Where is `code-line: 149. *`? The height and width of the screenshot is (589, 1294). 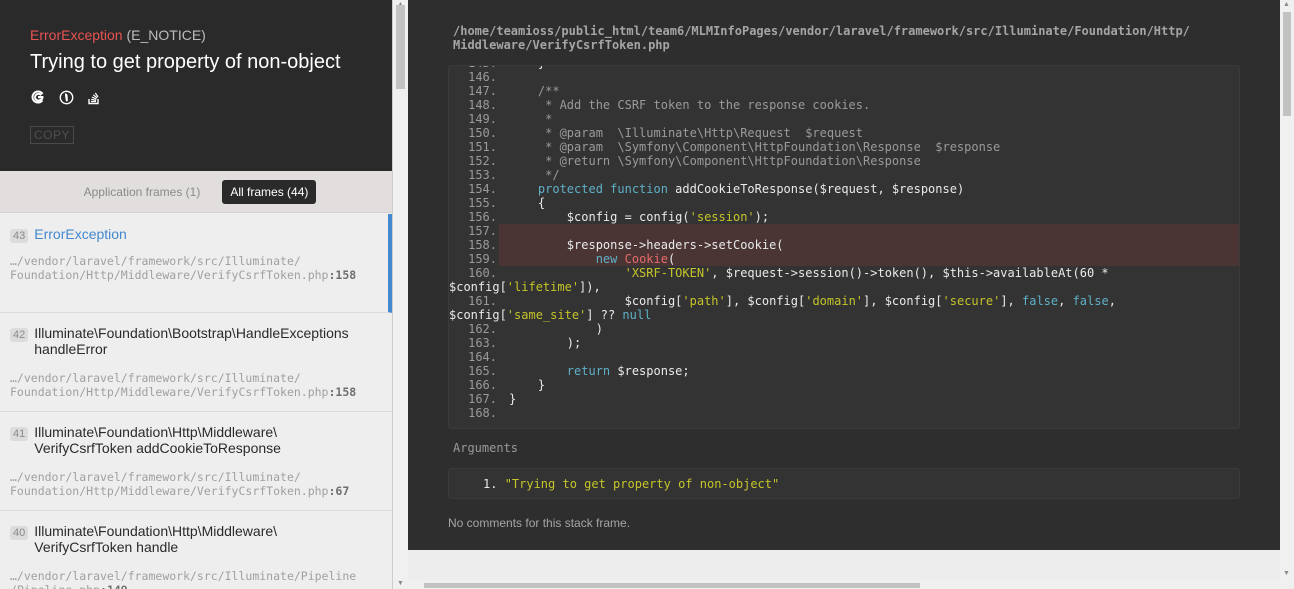 code-line: 149. * is located at coordinates (844, 119).